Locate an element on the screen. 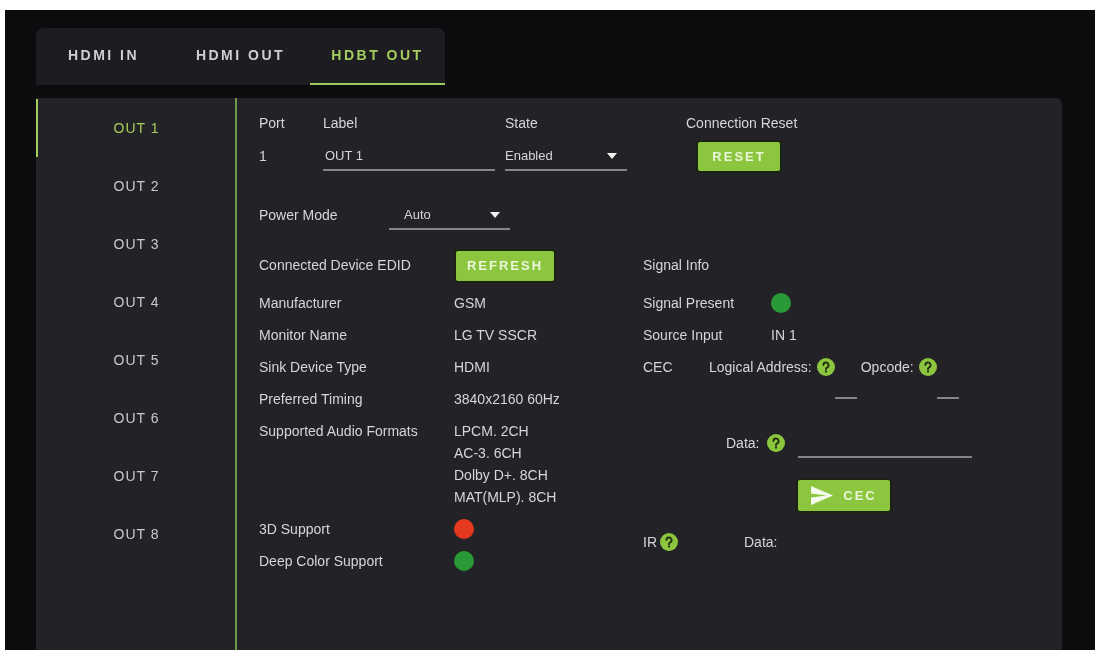  tab: HDBT OUT is located at coordinates (377, 56).